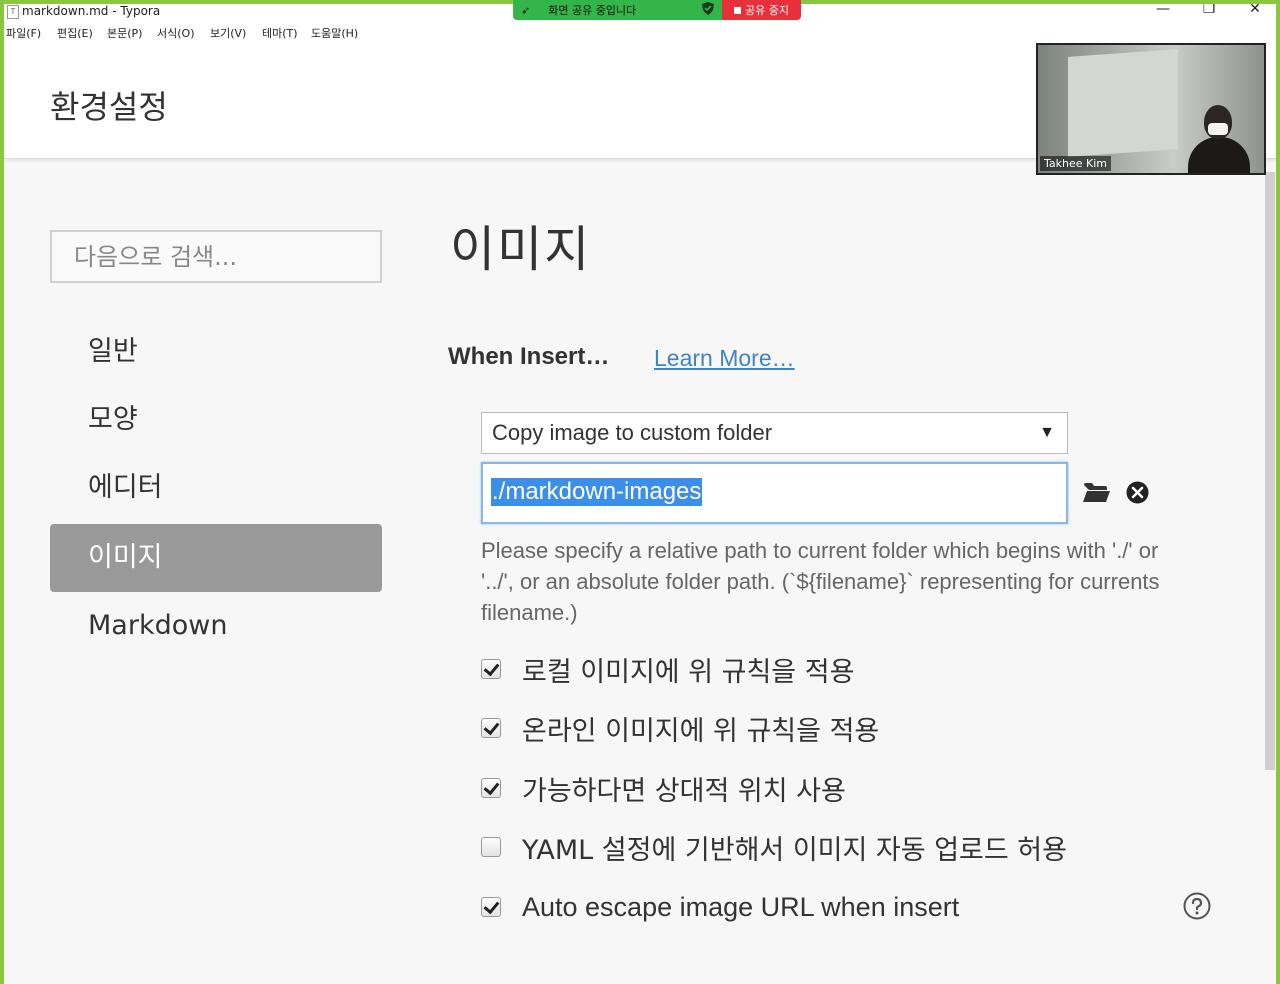 The height and width of the screenshot is (984, 1280). I want to click on label-yaml-upload: YAML 설정에 기반해서 이미지 자동 업로드 허용, so click(794, 850).